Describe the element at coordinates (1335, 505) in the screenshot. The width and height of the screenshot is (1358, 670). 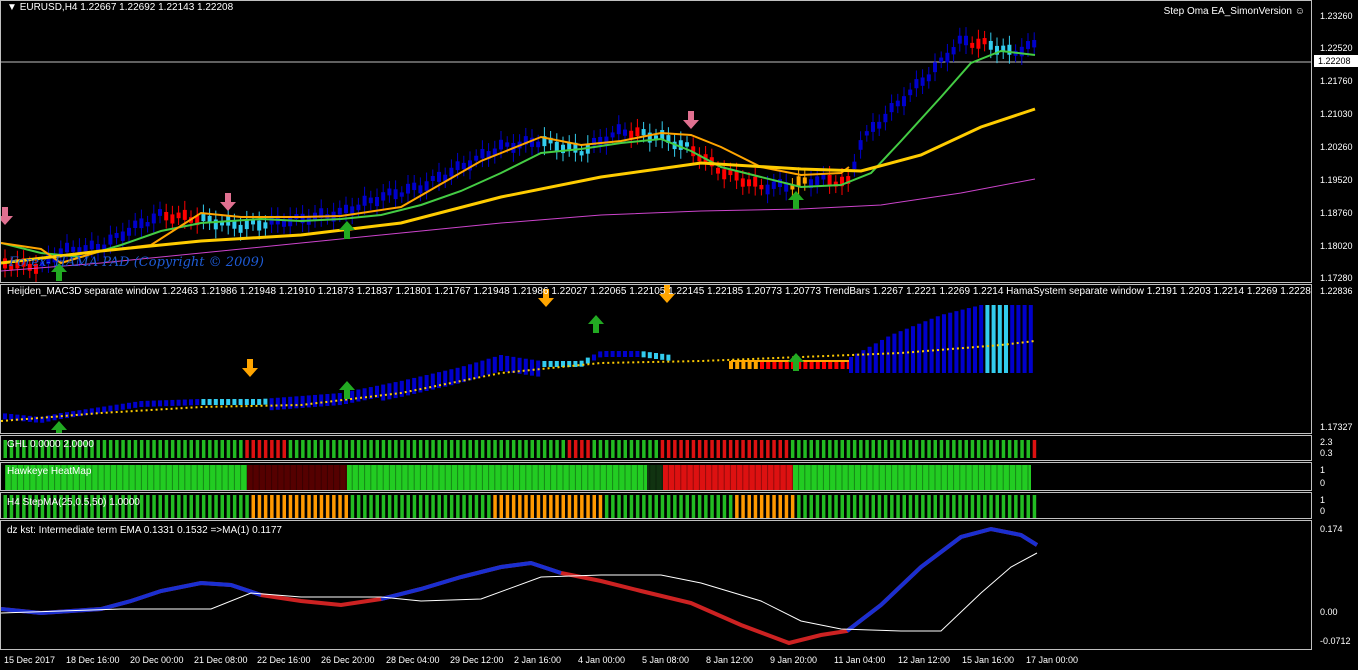
I see `stepma-axis: 1 0` at that location.